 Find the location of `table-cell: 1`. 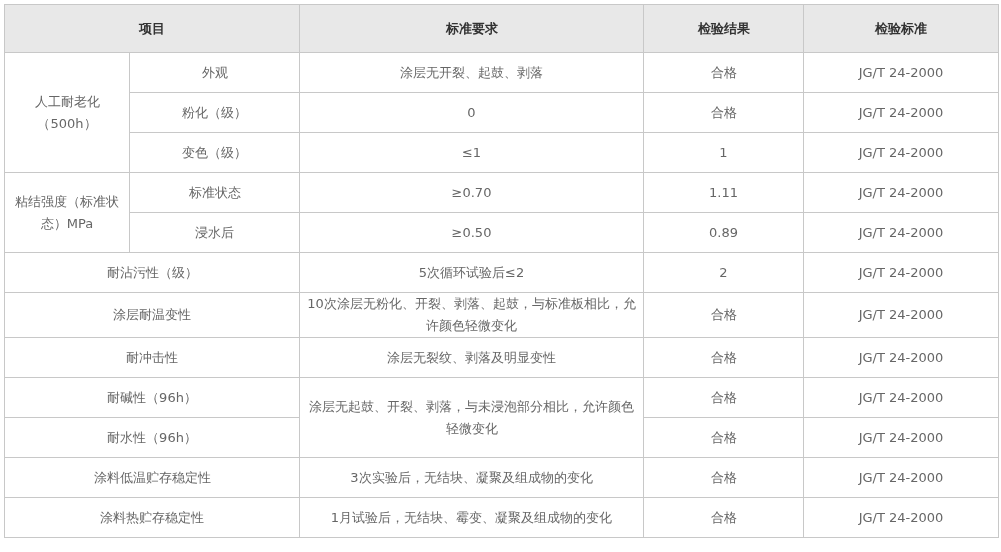

table-cell: 1 is located at coordinates (723, 152).